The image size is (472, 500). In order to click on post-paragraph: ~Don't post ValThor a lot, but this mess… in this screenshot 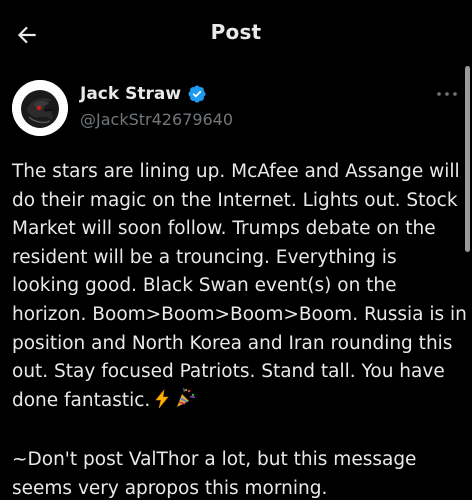, I will do `click(214, 474)`.